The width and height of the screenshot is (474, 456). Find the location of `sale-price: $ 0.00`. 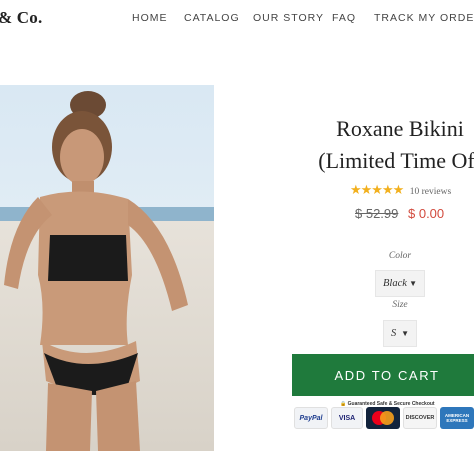

sale-price: $ 0.00 is located at coordinates (426, 213).